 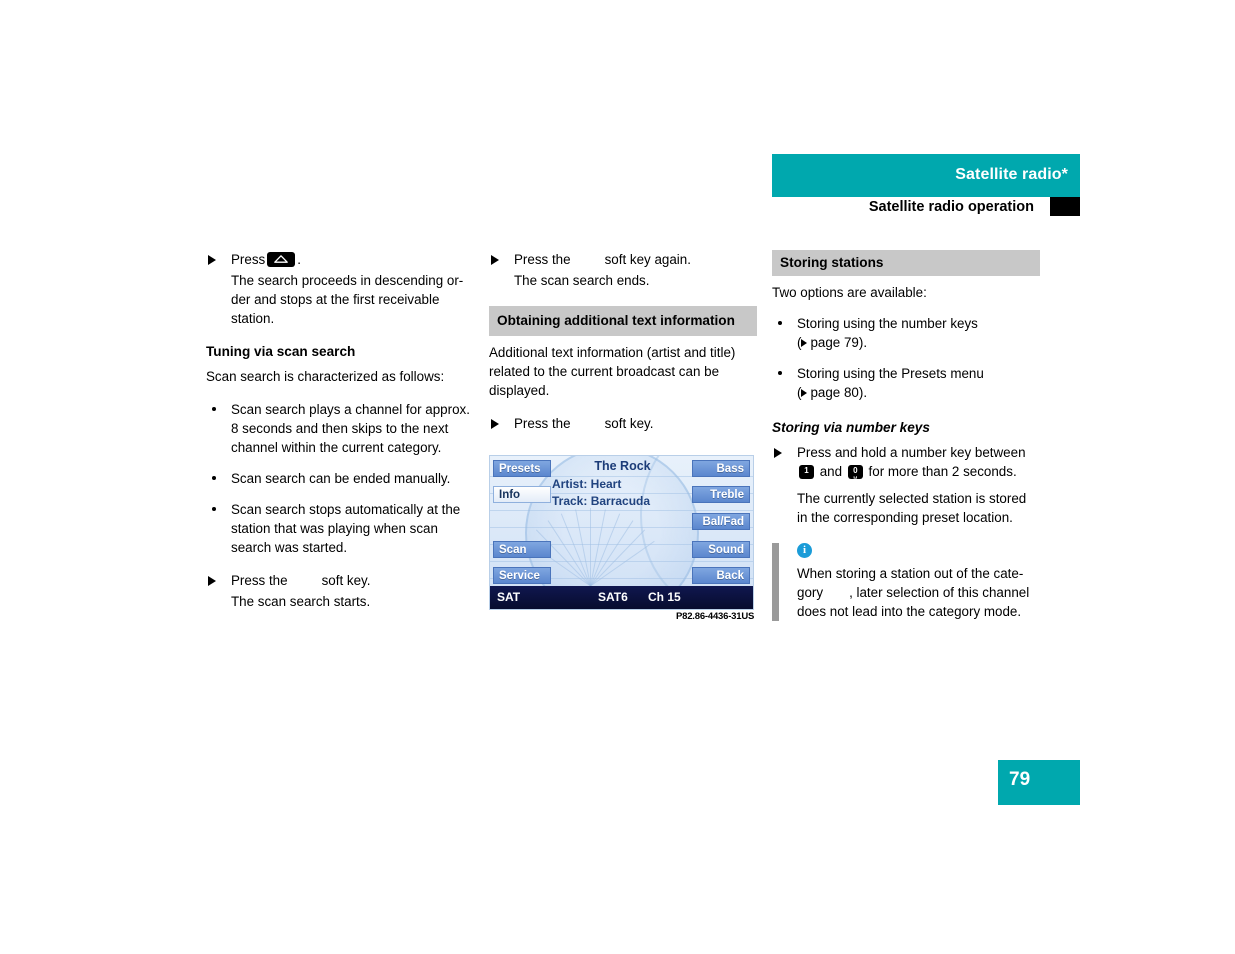 What do you see at coordinates (601, 501) in the screenshot?
I see `display-track-line: Track: Barracuda` at bounding box center [601, 501].